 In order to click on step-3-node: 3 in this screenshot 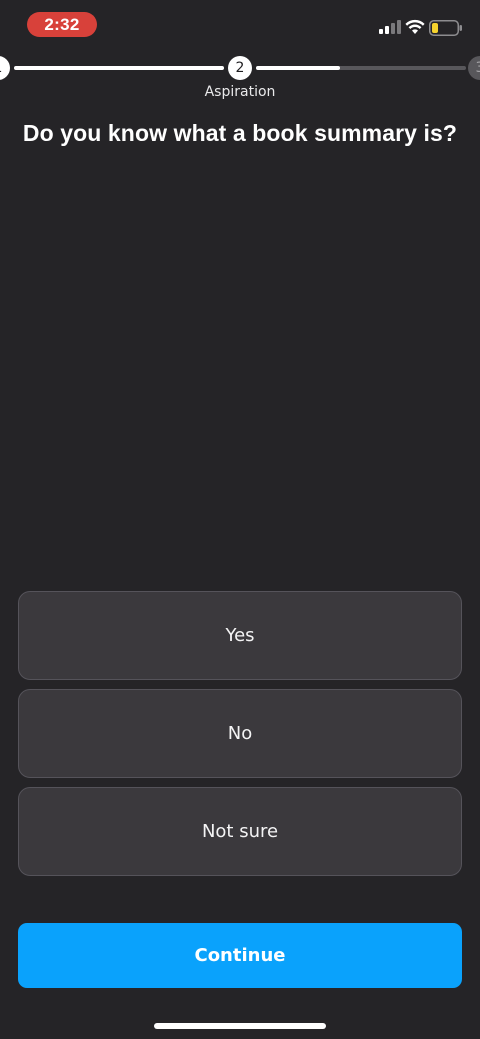, I will do `click(474, 68)`.